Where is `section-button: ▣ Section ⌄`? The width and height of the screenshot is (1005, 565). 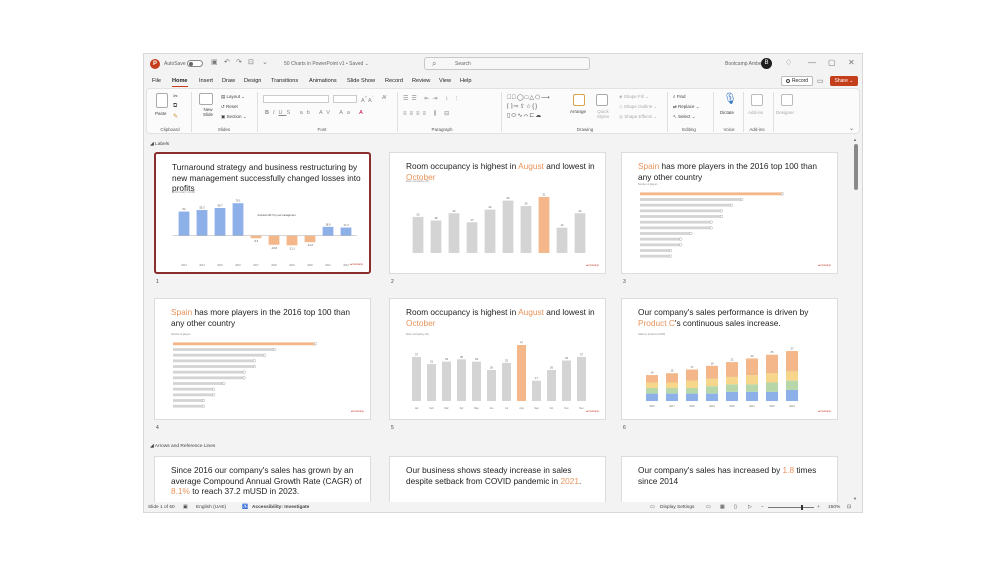
section-button: ▣ Section ⌄ is located at coordinates (234, 117).